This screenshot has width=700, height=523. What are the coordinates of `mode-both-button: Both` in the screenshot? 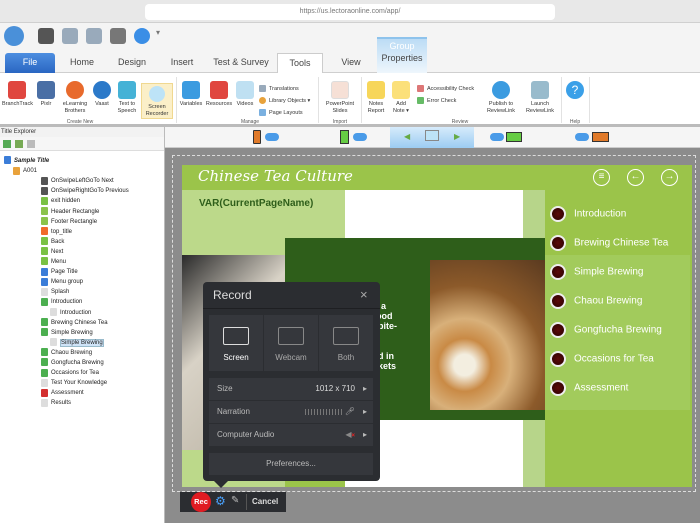 It's located at (346, 343).